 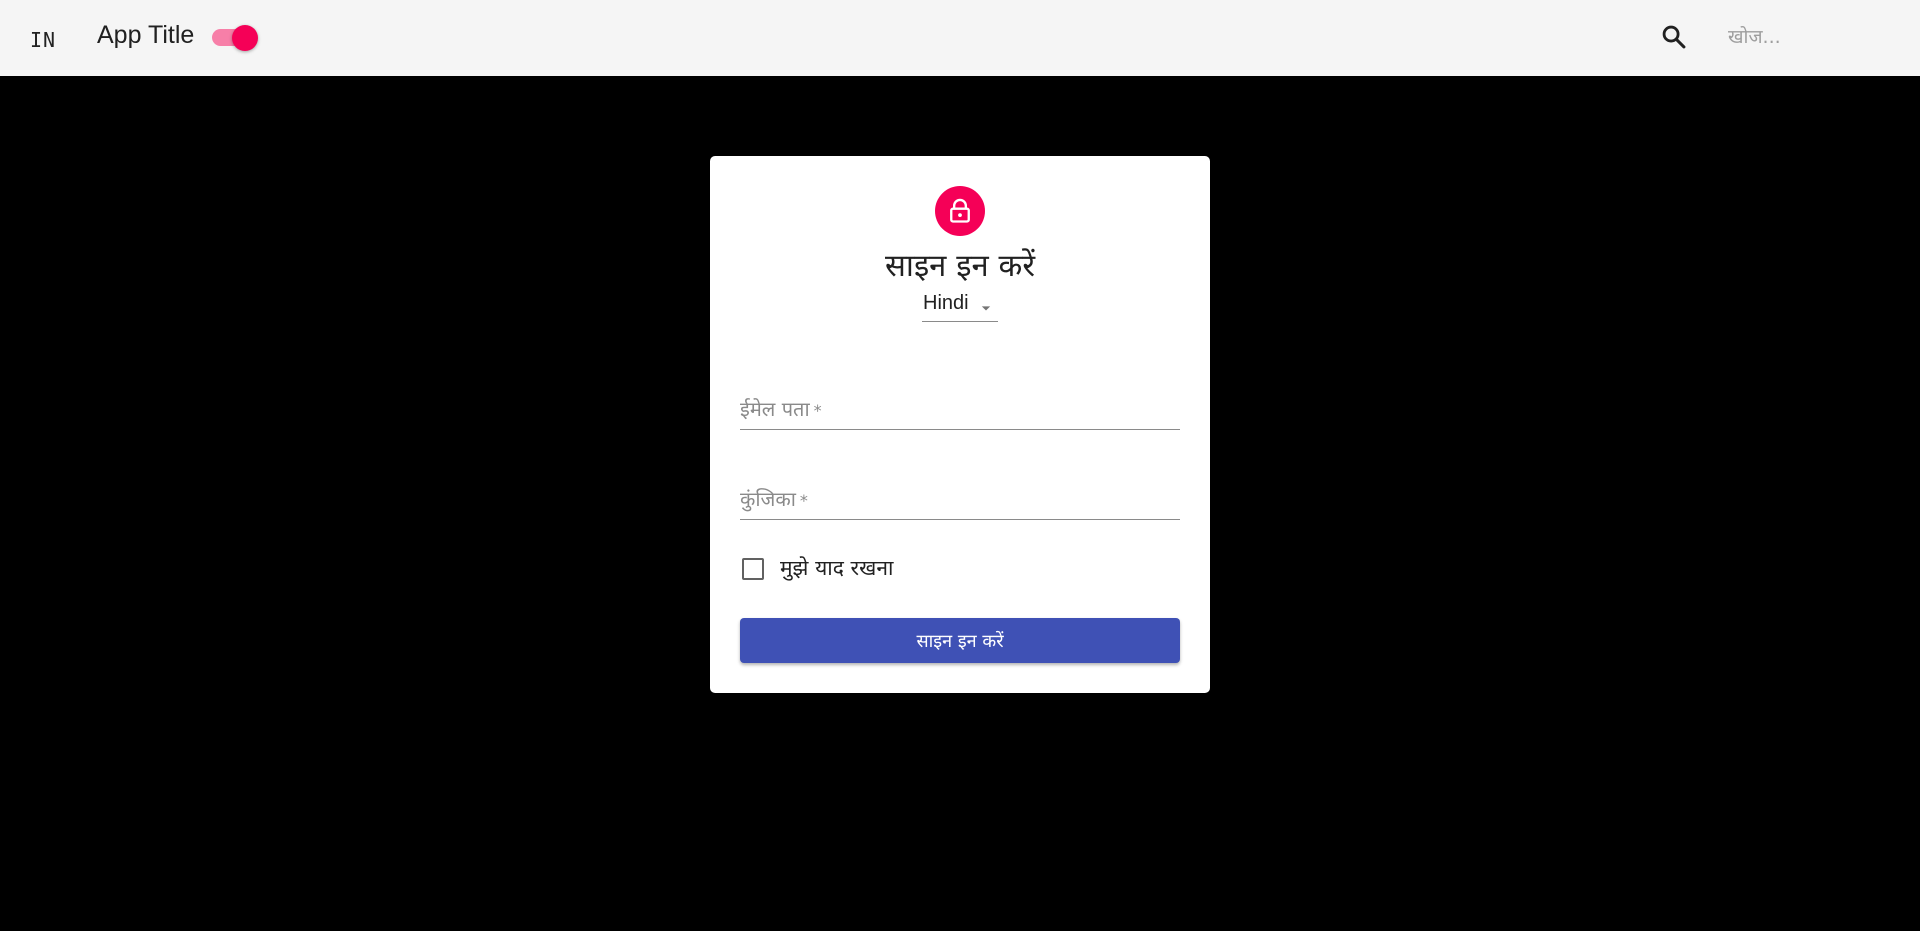 I want to click on language-select-value: Hindi, so click(x=946, y=303).